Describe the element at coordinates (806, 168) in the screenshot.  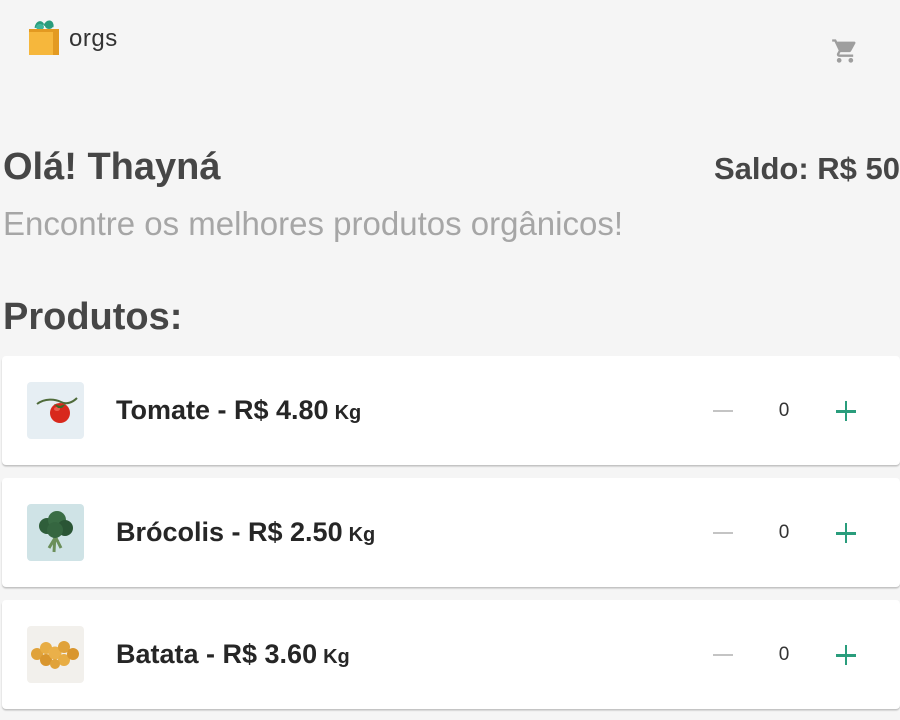
I see `balance-label: Saldo: R$ 50` at that location.